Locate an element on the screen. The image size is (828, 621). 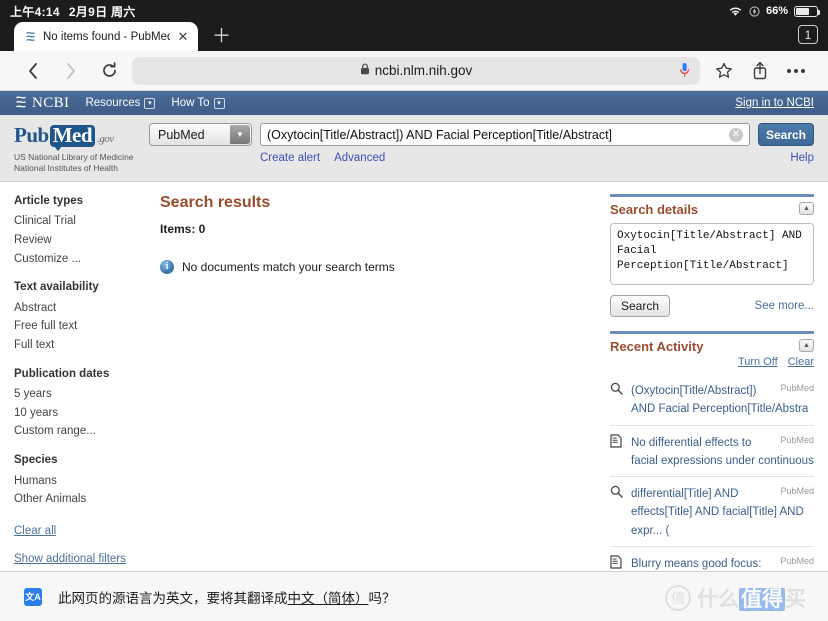
filter-group-title: Publication dates is located at coordinates (62, 373).